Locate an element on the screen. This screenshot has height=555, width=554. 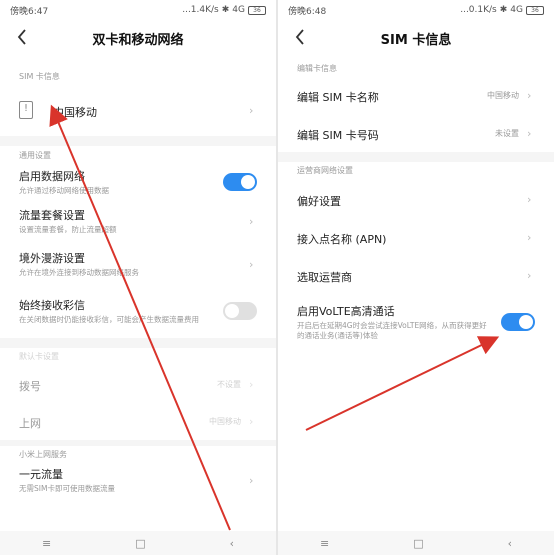
edit-sim-name-value: 中国移动 is located at coordinates (503, 95).